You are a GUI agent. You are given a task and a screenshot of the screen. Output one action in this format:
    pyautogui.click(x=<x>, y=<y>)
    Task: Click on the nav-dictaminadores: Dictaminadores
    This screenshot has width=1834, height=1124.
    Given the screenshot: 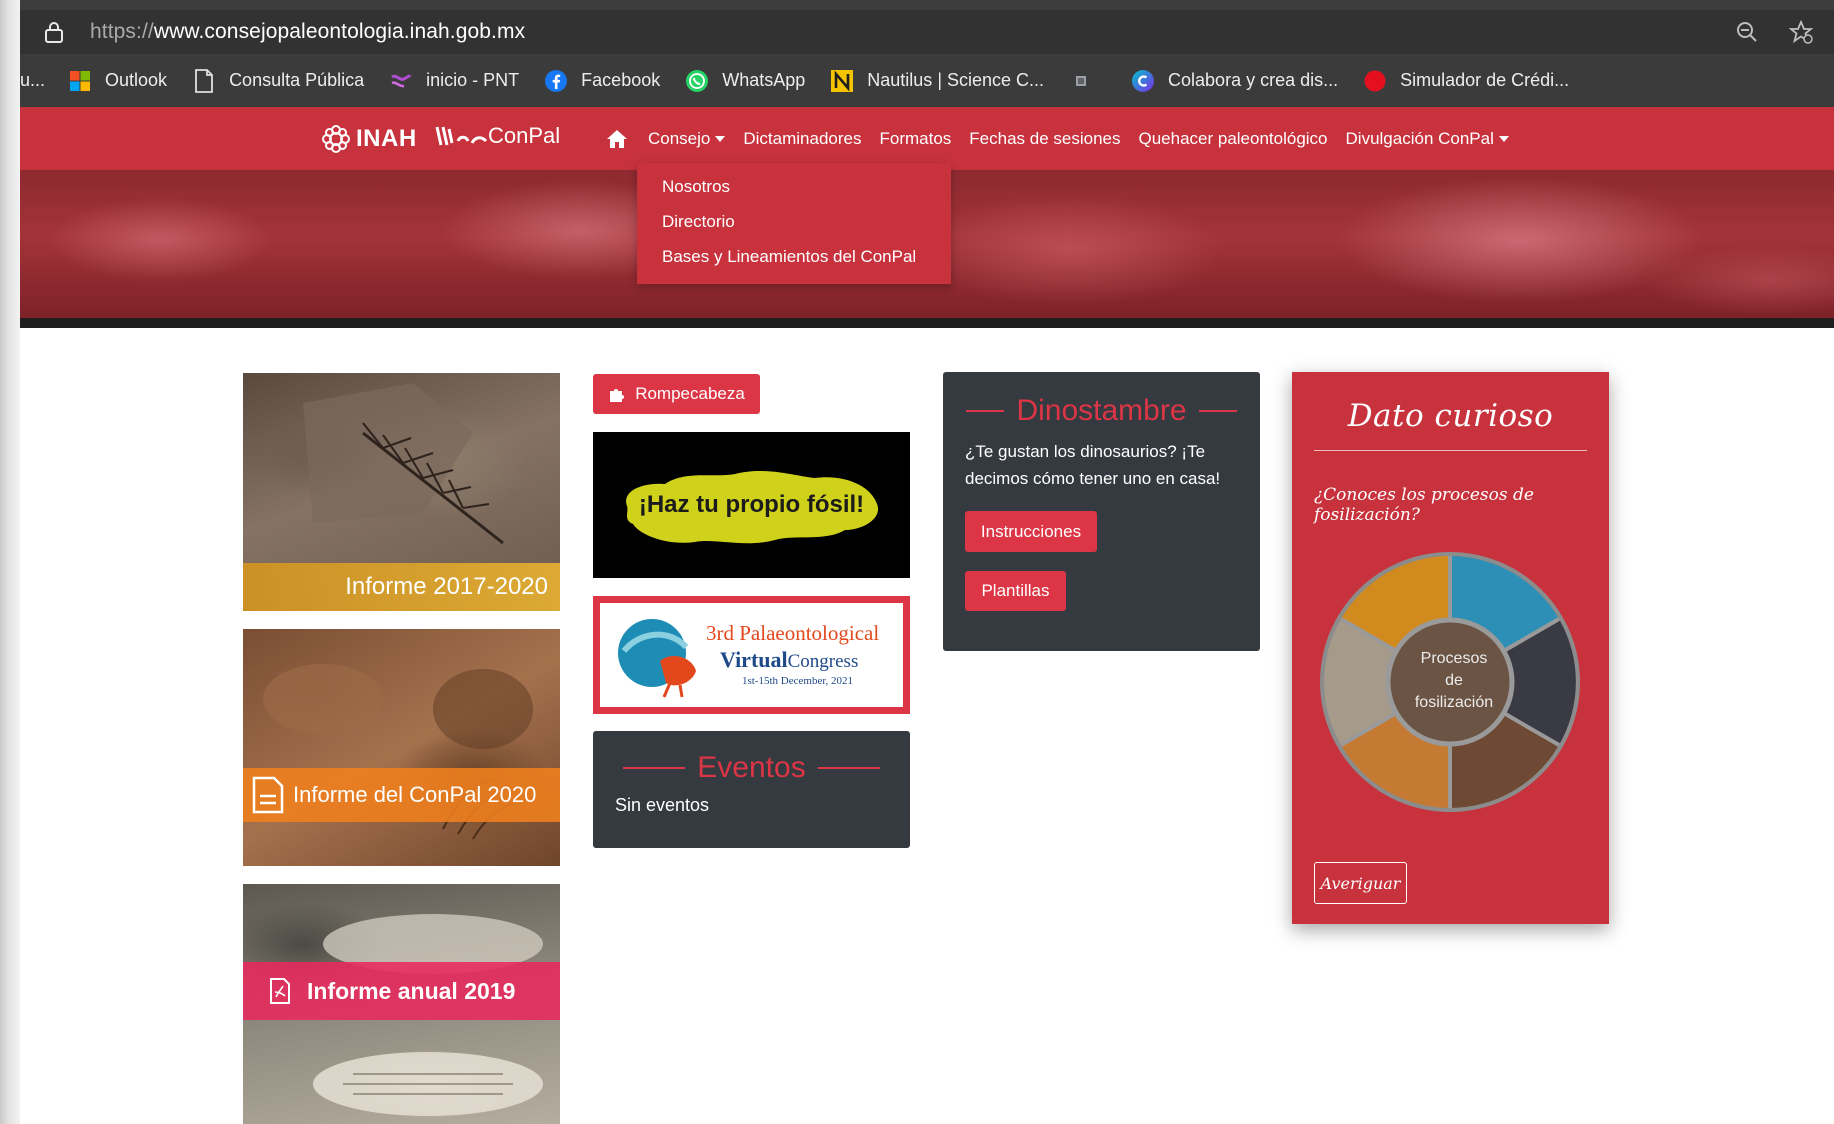 What is the action you would take?
    pyautogui.click(x=802, y=139)
    